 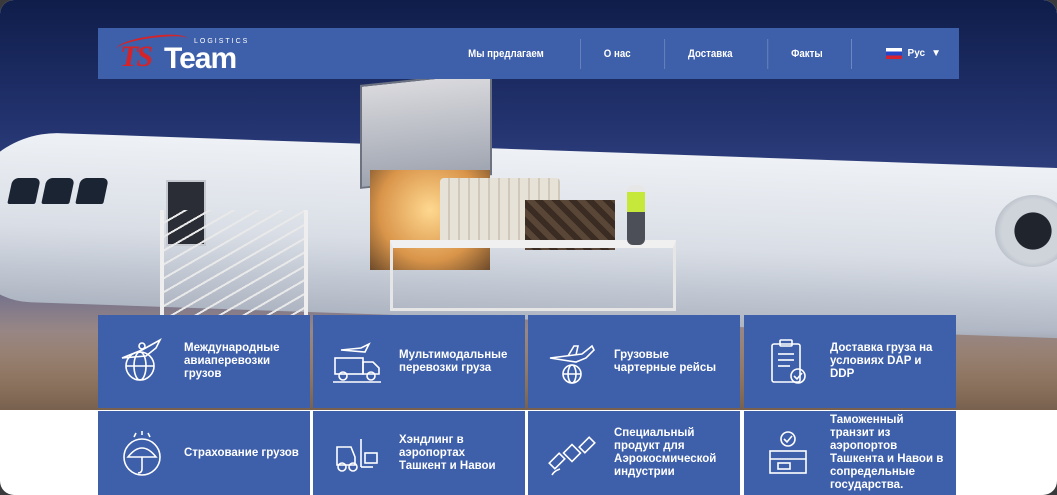 What do you see at coordinates (447, 452) in the screenshot?
I see `service-label: Хэндлинг в аэропортах Ташкент и Навои` at bounding box center [447, 452].